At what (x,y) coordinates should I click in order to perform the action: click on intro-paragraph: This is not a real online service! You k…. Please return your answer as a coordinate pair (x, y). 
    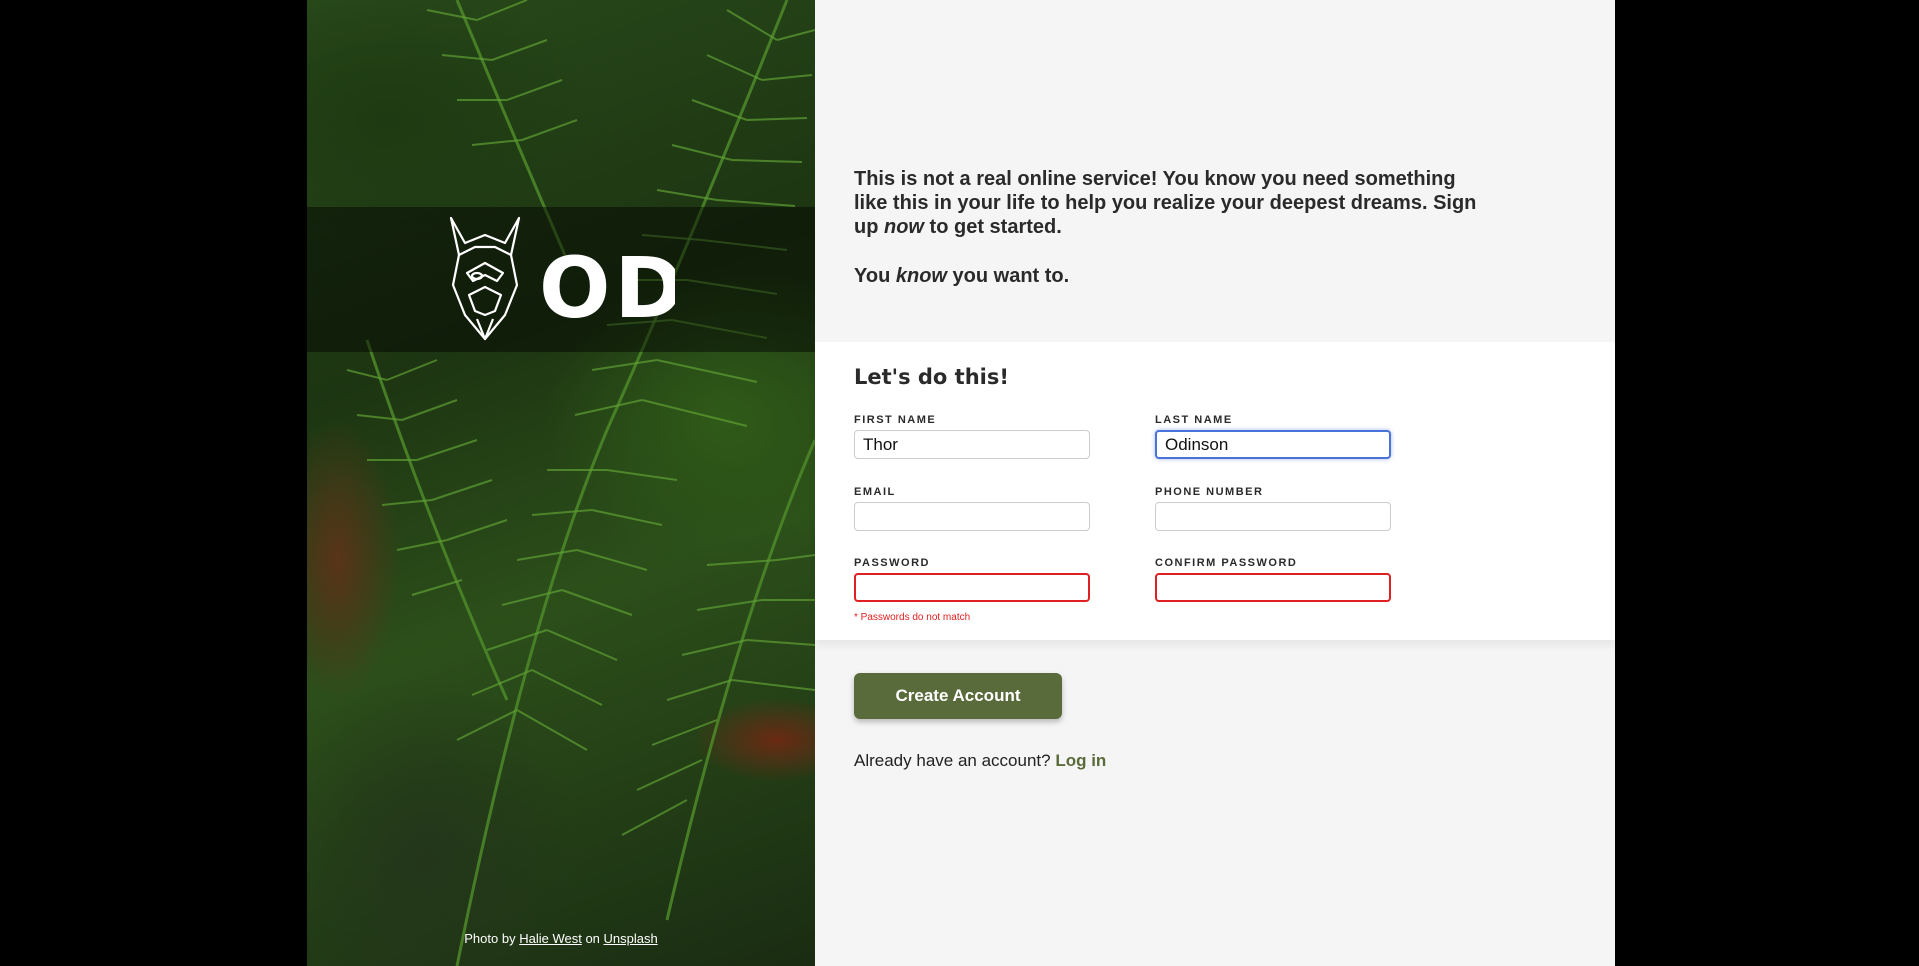
    Looking at the image, I should click on (1174, 203).